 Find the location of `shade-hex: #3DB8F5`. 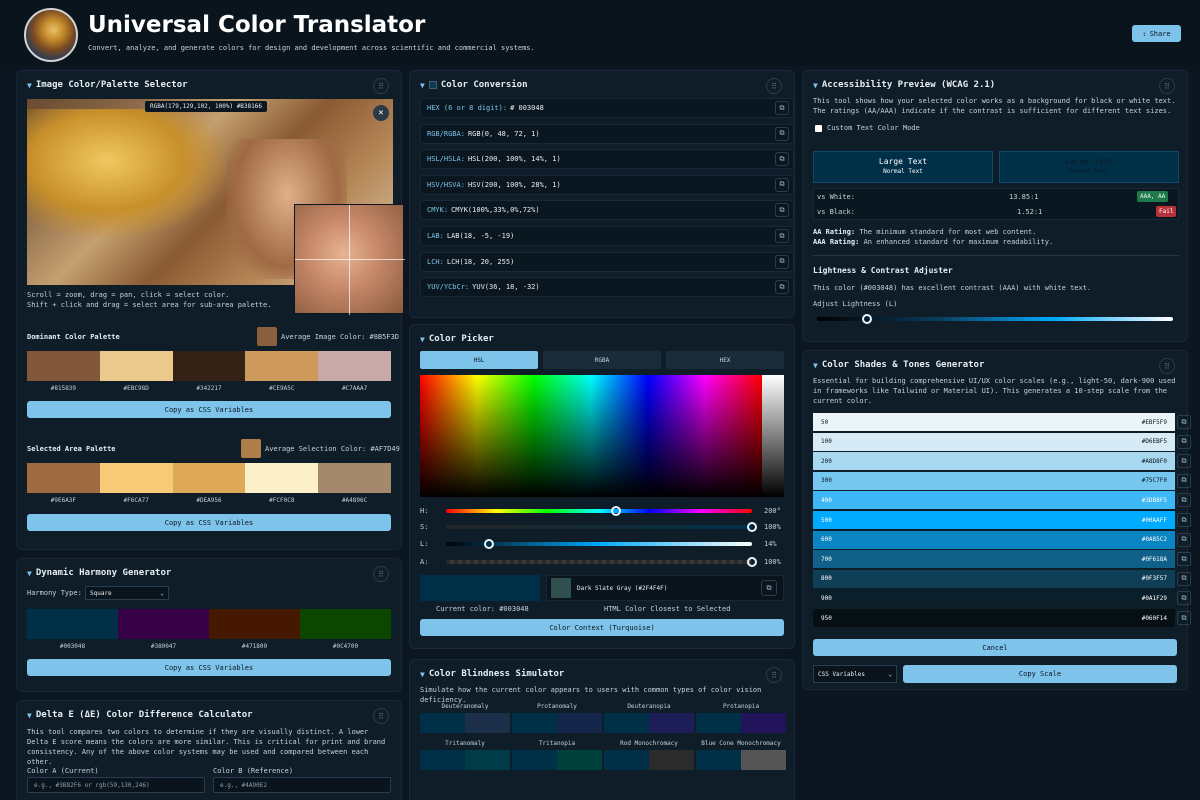

shade-hex: #3DB8F5 is located at coordinates (1154, 500).